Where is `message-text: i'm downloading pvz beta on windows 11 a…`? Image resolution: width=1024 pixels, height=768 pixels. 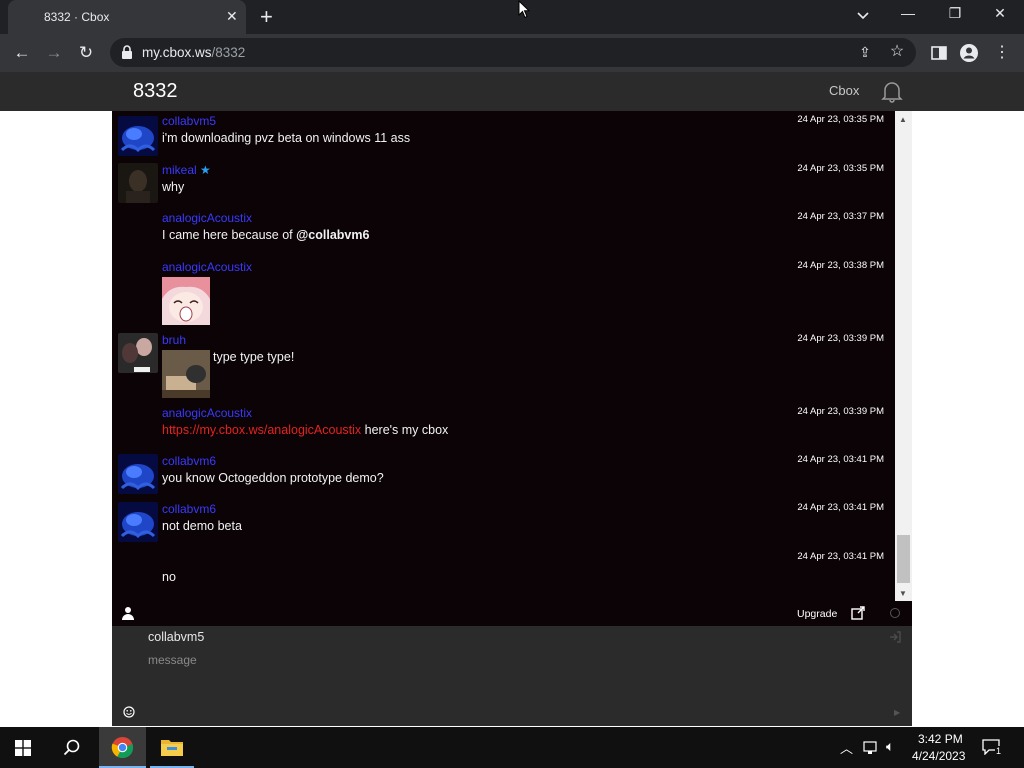
message-text: i'm downloading pvz beta on windows 11 a… is located at coordinates (286, 138).